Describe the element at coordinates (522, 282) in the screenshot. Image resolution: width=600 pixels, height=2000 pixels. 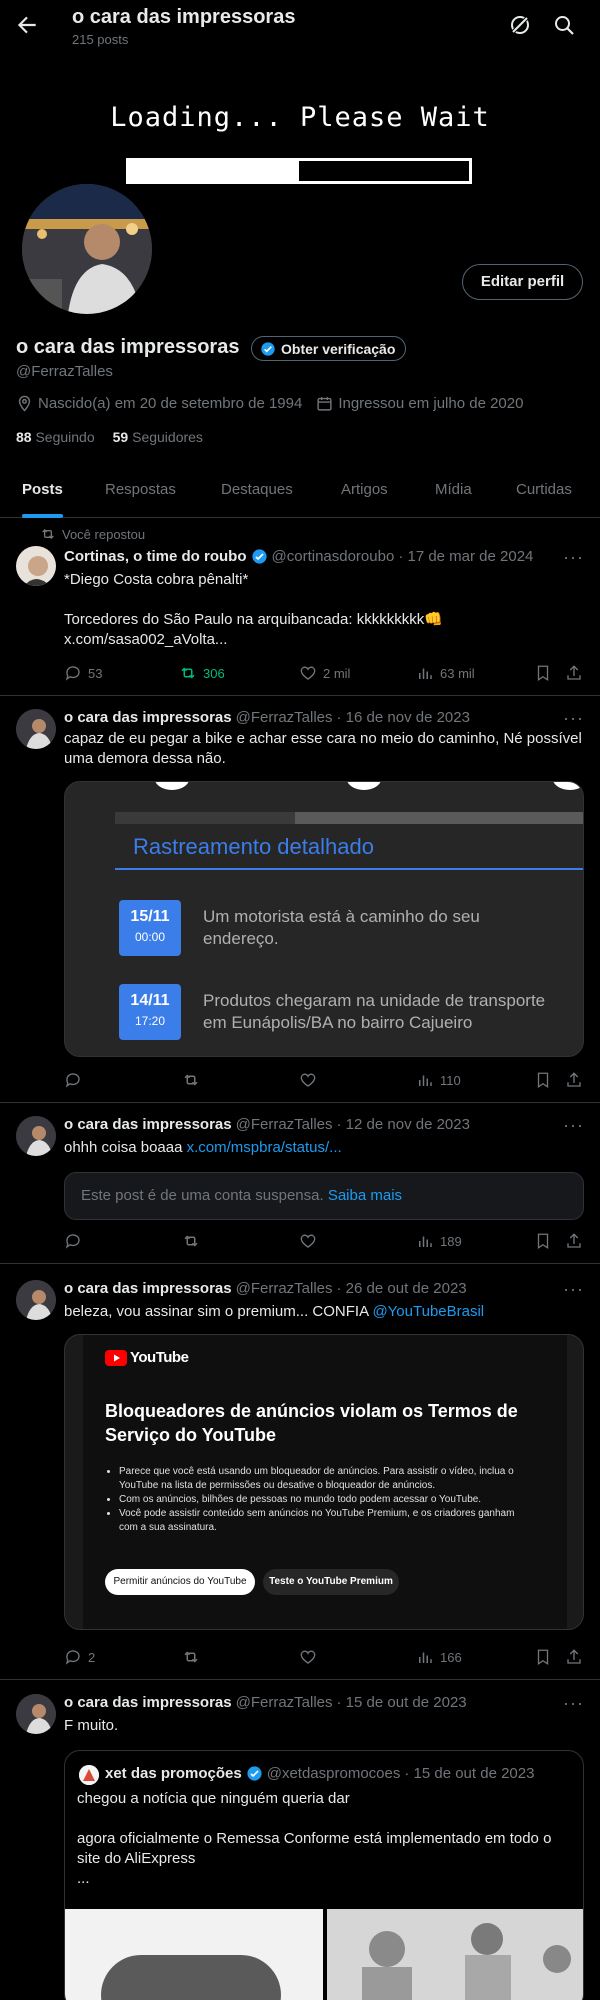
I see `edit-profile-button: Editar perfil` at that location.